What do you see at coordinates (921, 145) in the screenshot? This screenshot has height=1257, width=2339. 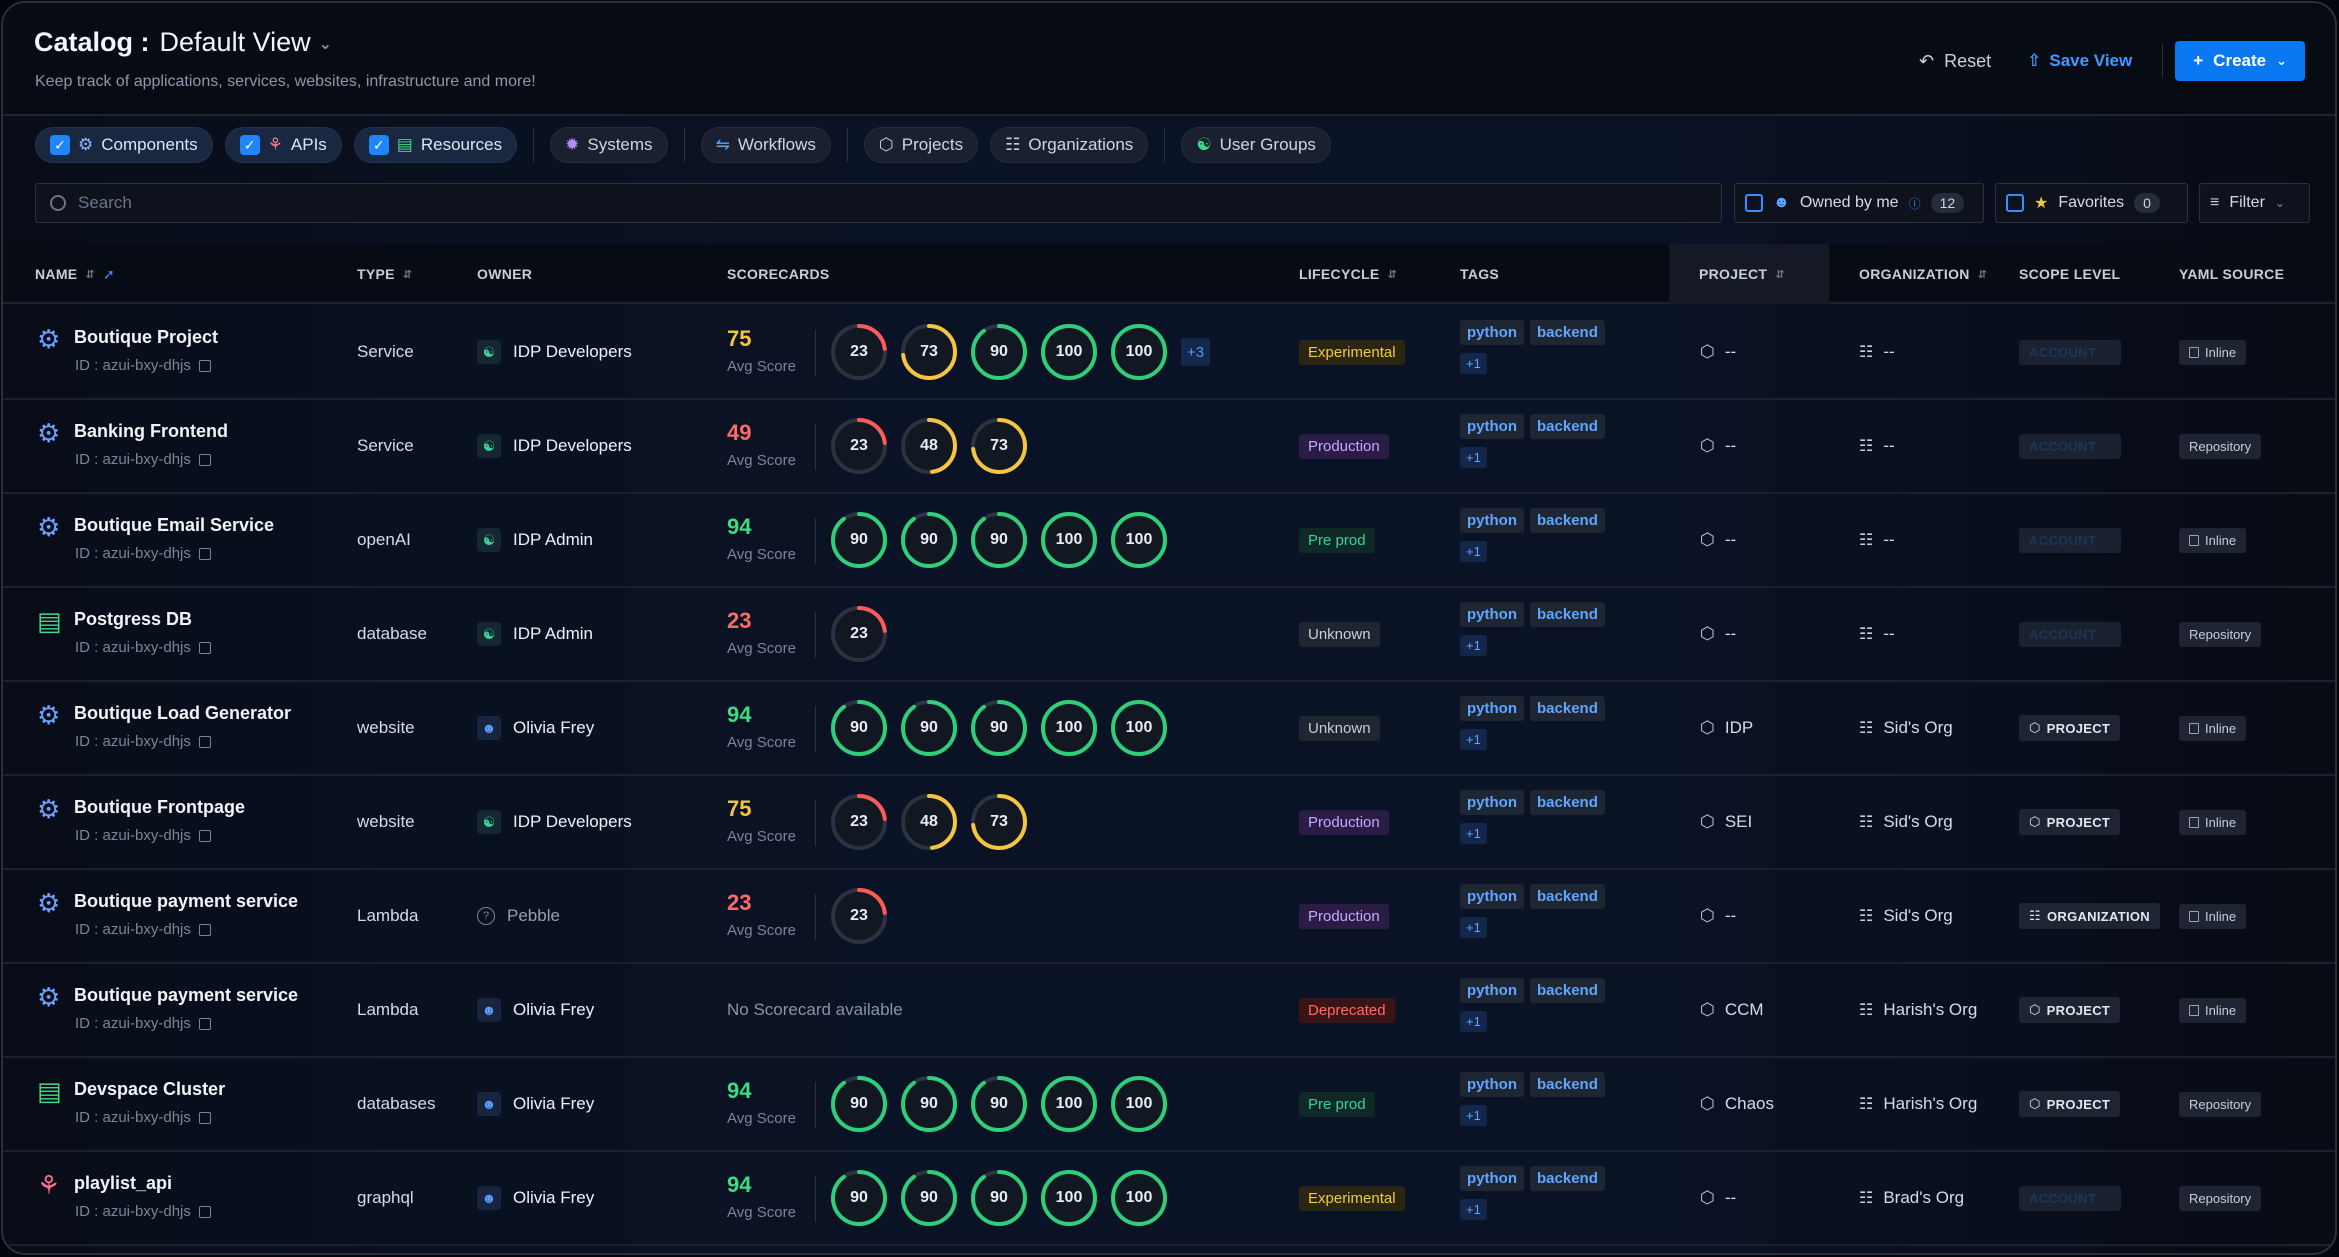 I see `chip-projects: ⬡ Projects` at bounding box center [921, 145].